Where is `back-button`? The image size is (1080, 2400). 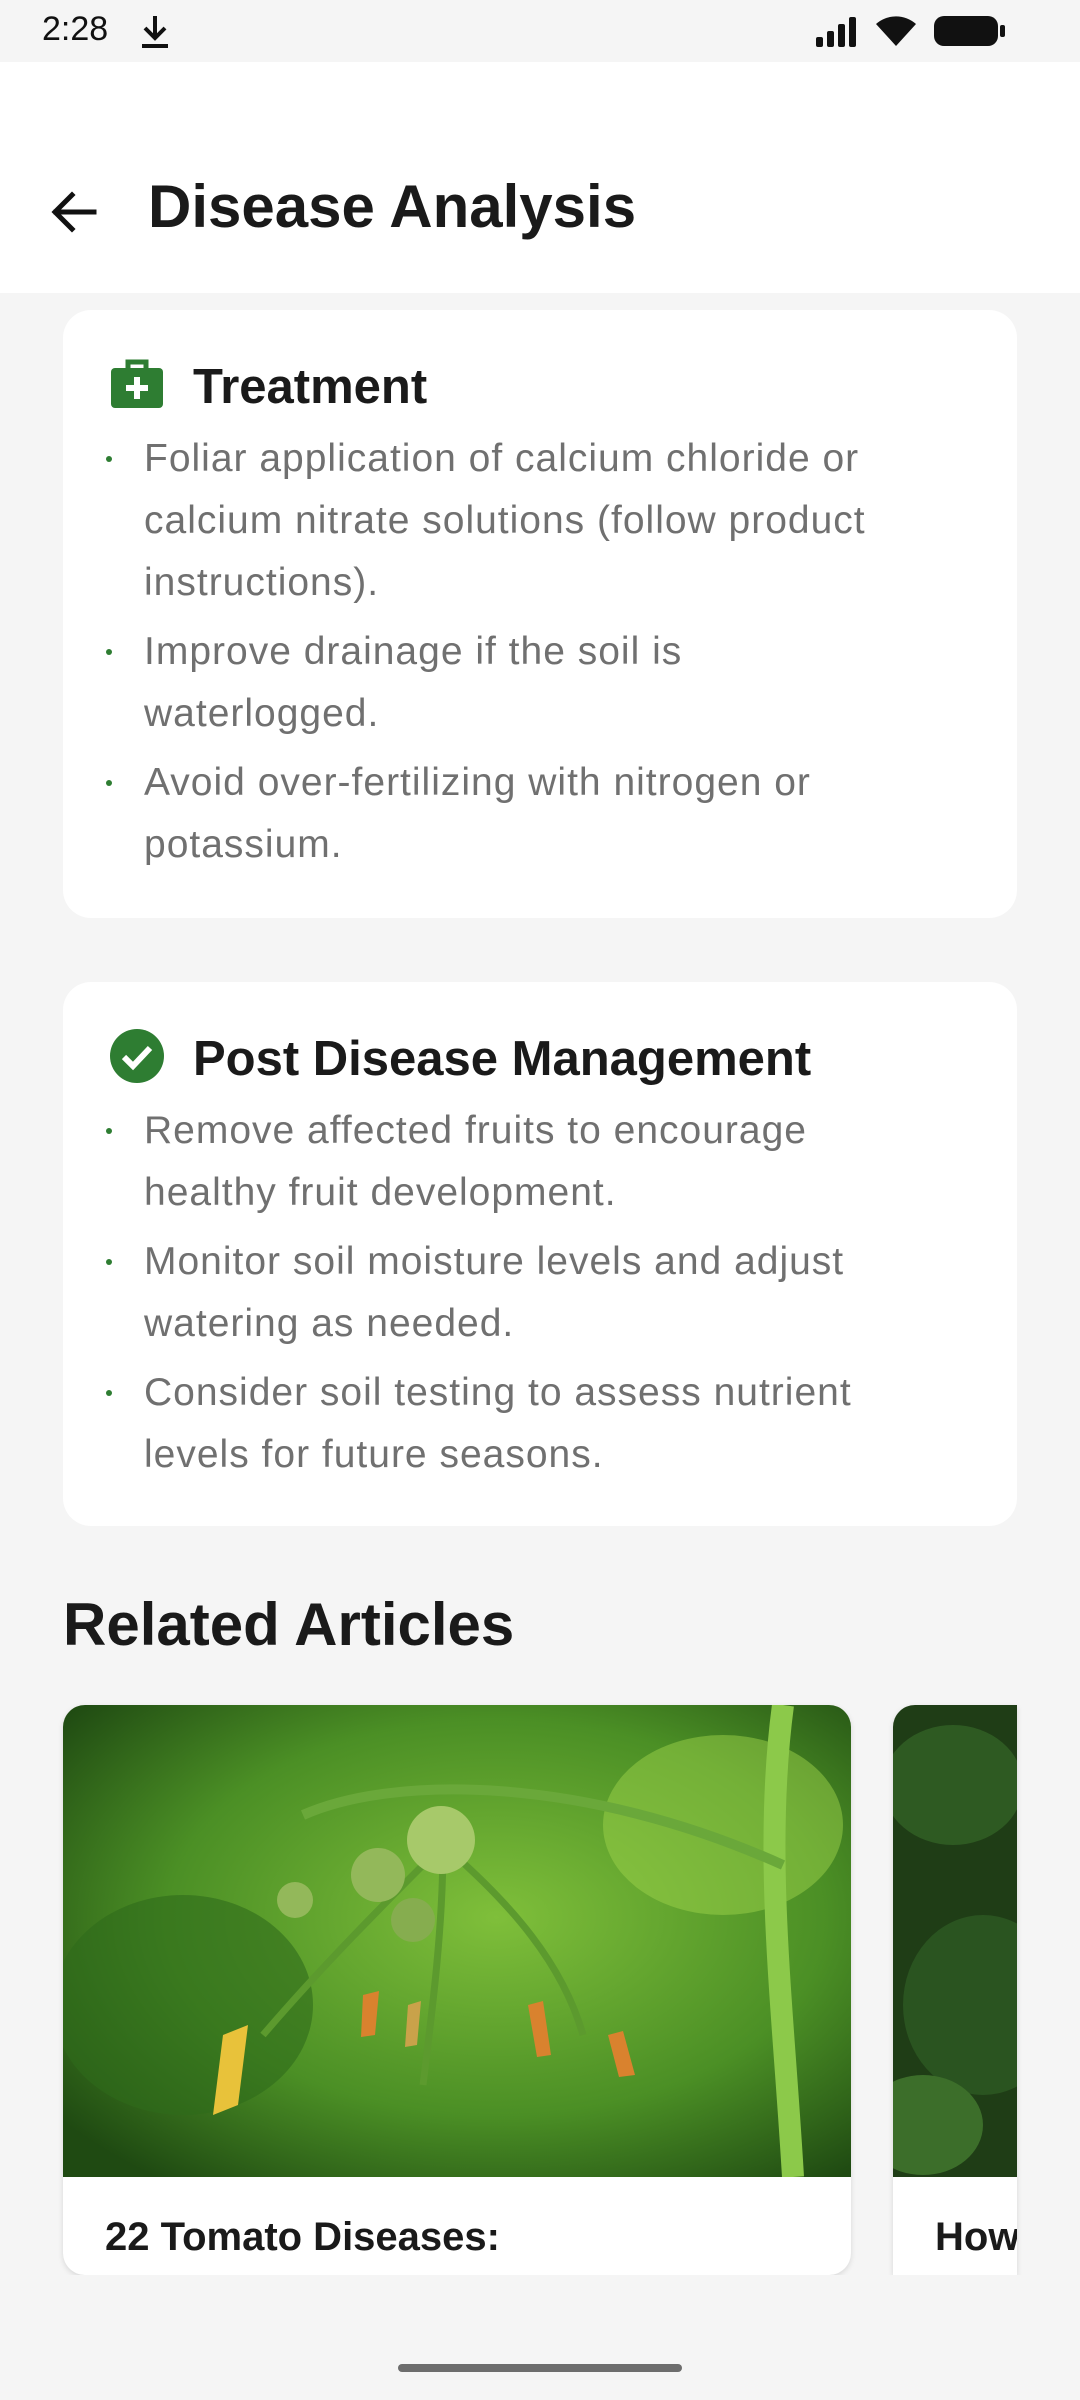
back-button is located at coordinates (74, 212).